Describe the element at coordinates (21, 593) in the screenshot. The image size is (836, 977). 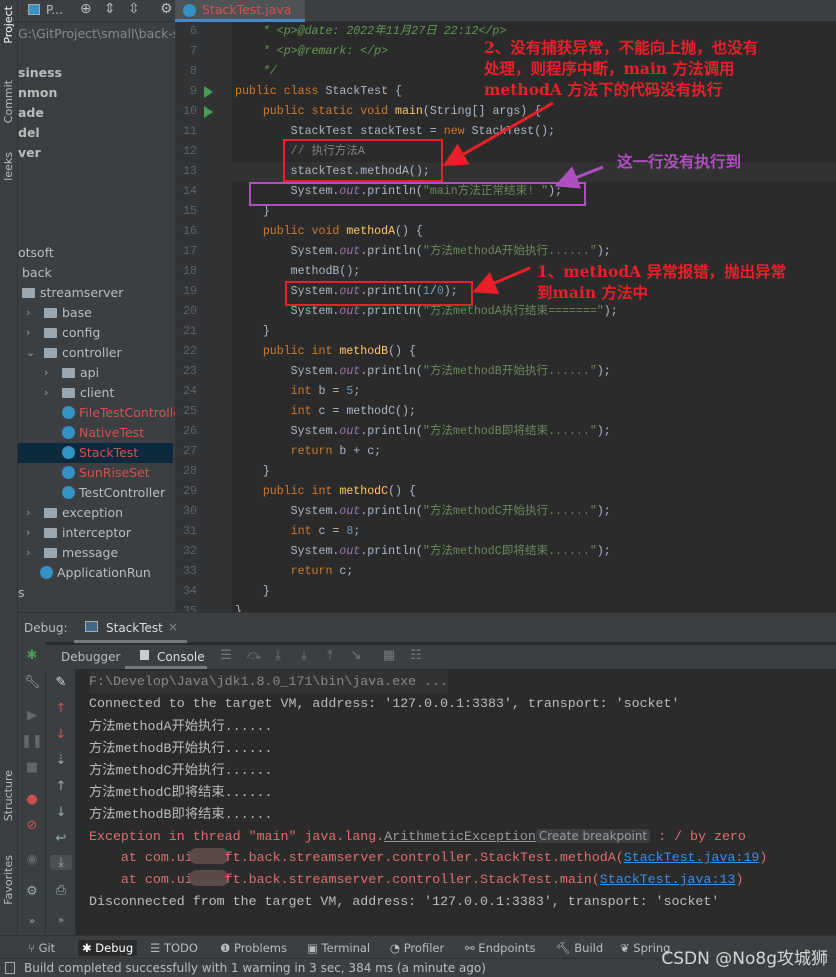
I see `project-tree-item: s` at that location.